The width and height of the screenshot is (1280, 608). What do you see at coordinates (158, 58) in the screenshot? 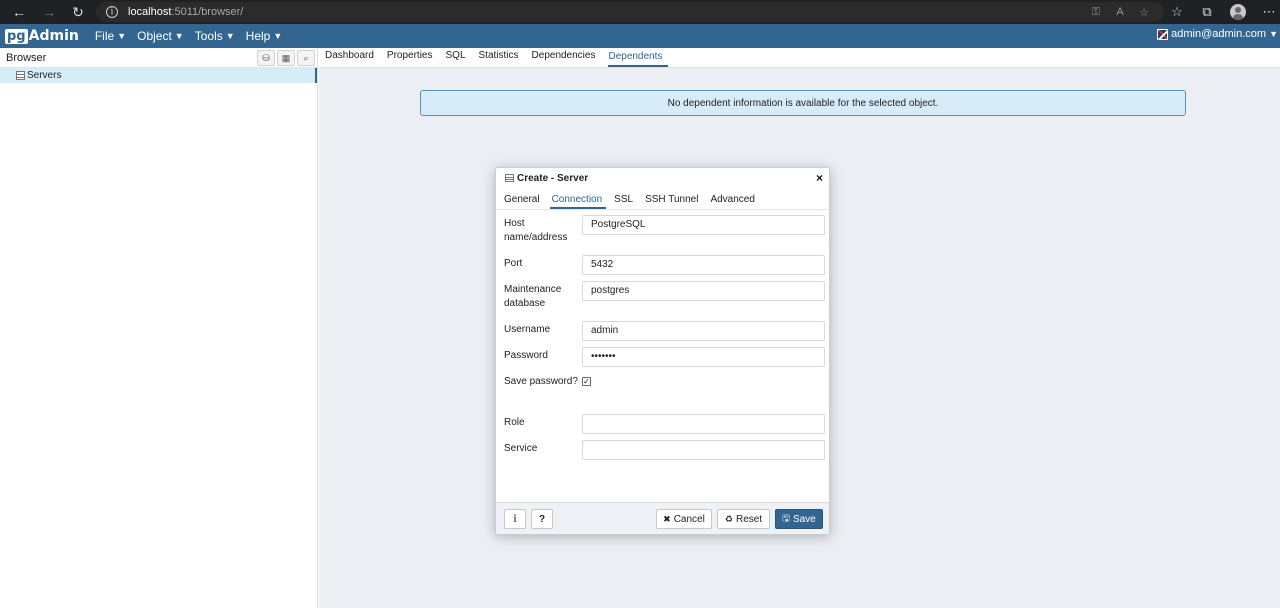
I see `browser-panel-header: Browser ⛁ ▦ ⌕` at bounding box center [158, 58].